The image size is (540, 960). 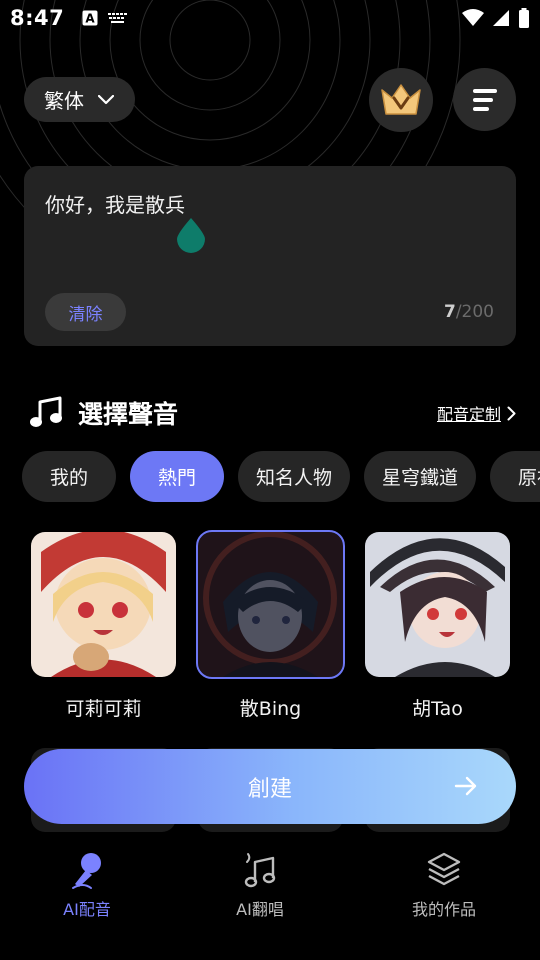 I want to click on wifi-icon, so click(x=473, y=17).